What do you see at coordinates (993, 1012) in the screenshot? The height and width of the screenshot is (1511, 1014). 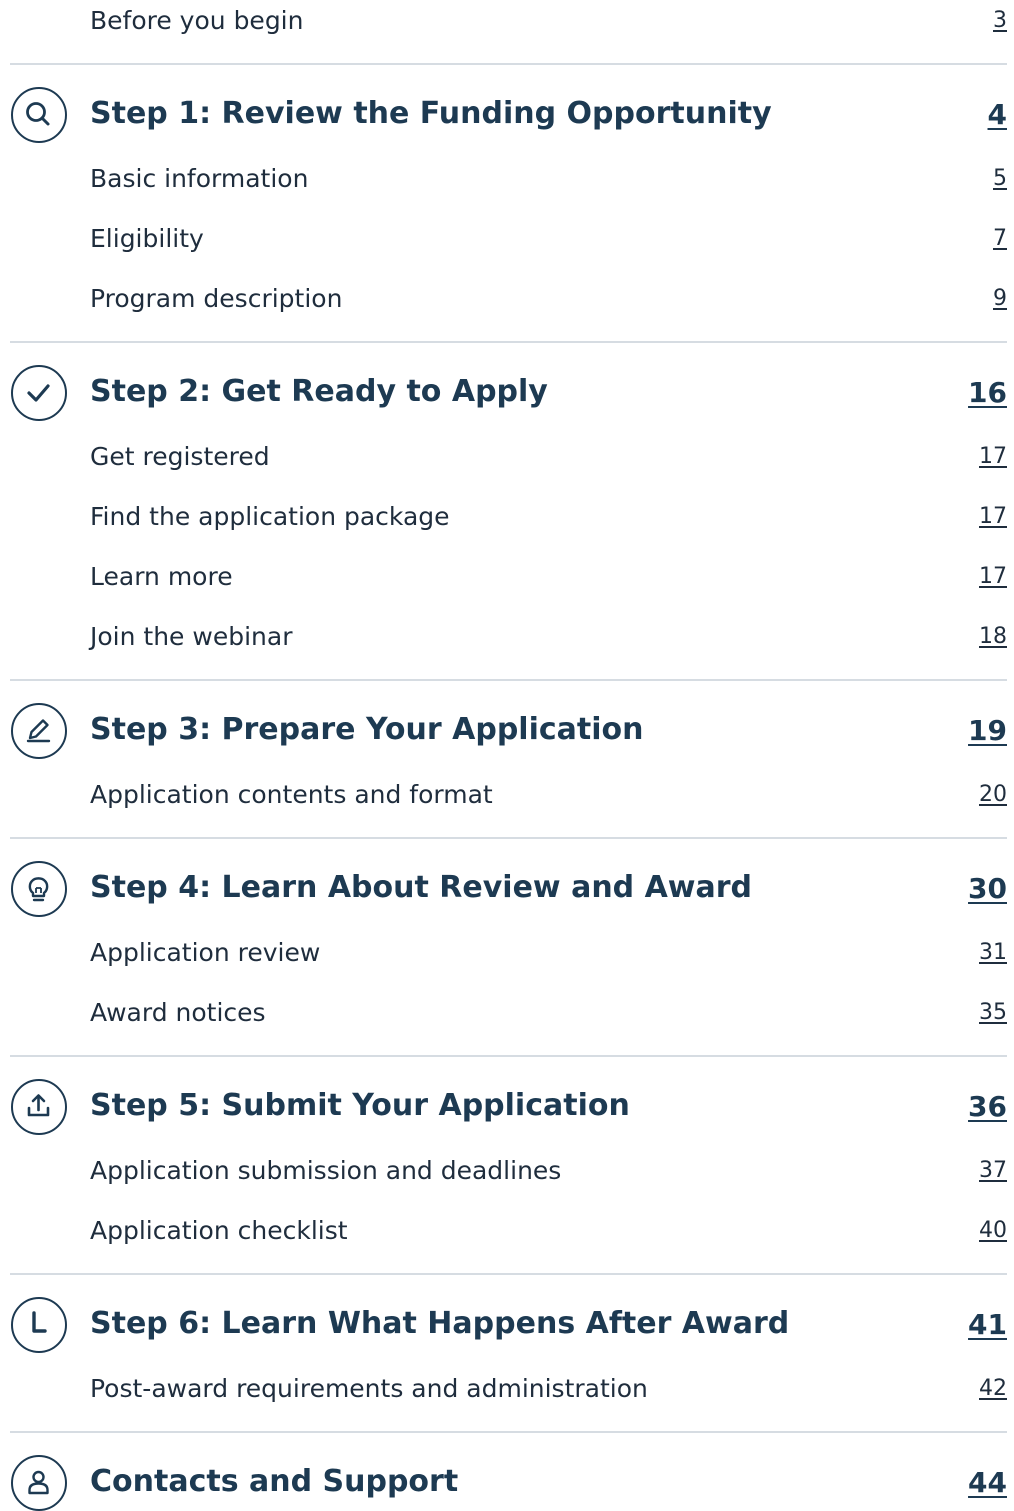 I see `toc-item-page-link: 35` at bounding box center [993, 1012].